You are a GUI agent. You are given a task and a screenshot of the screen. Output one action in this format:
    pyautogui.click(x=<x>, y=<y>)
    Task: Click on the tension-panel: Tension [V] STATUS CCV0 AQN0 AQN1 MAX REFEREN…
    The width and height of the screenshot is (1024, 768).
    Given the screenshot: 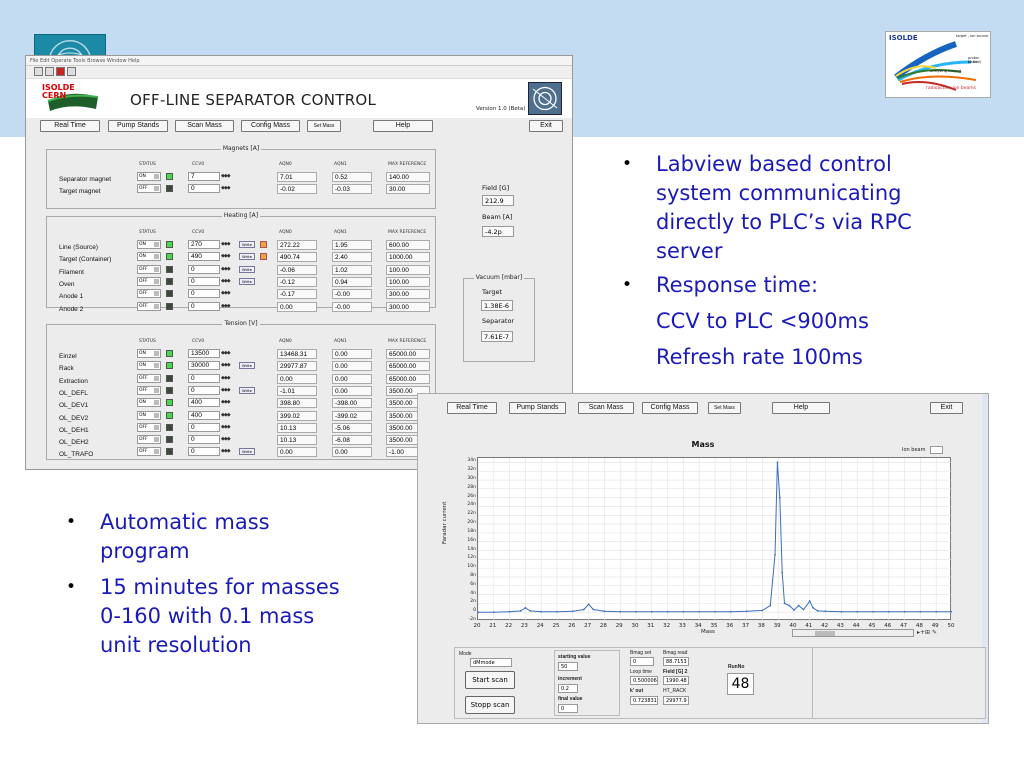 What is the action you would take?
    pyautogui.click(x=241, y=390)
    